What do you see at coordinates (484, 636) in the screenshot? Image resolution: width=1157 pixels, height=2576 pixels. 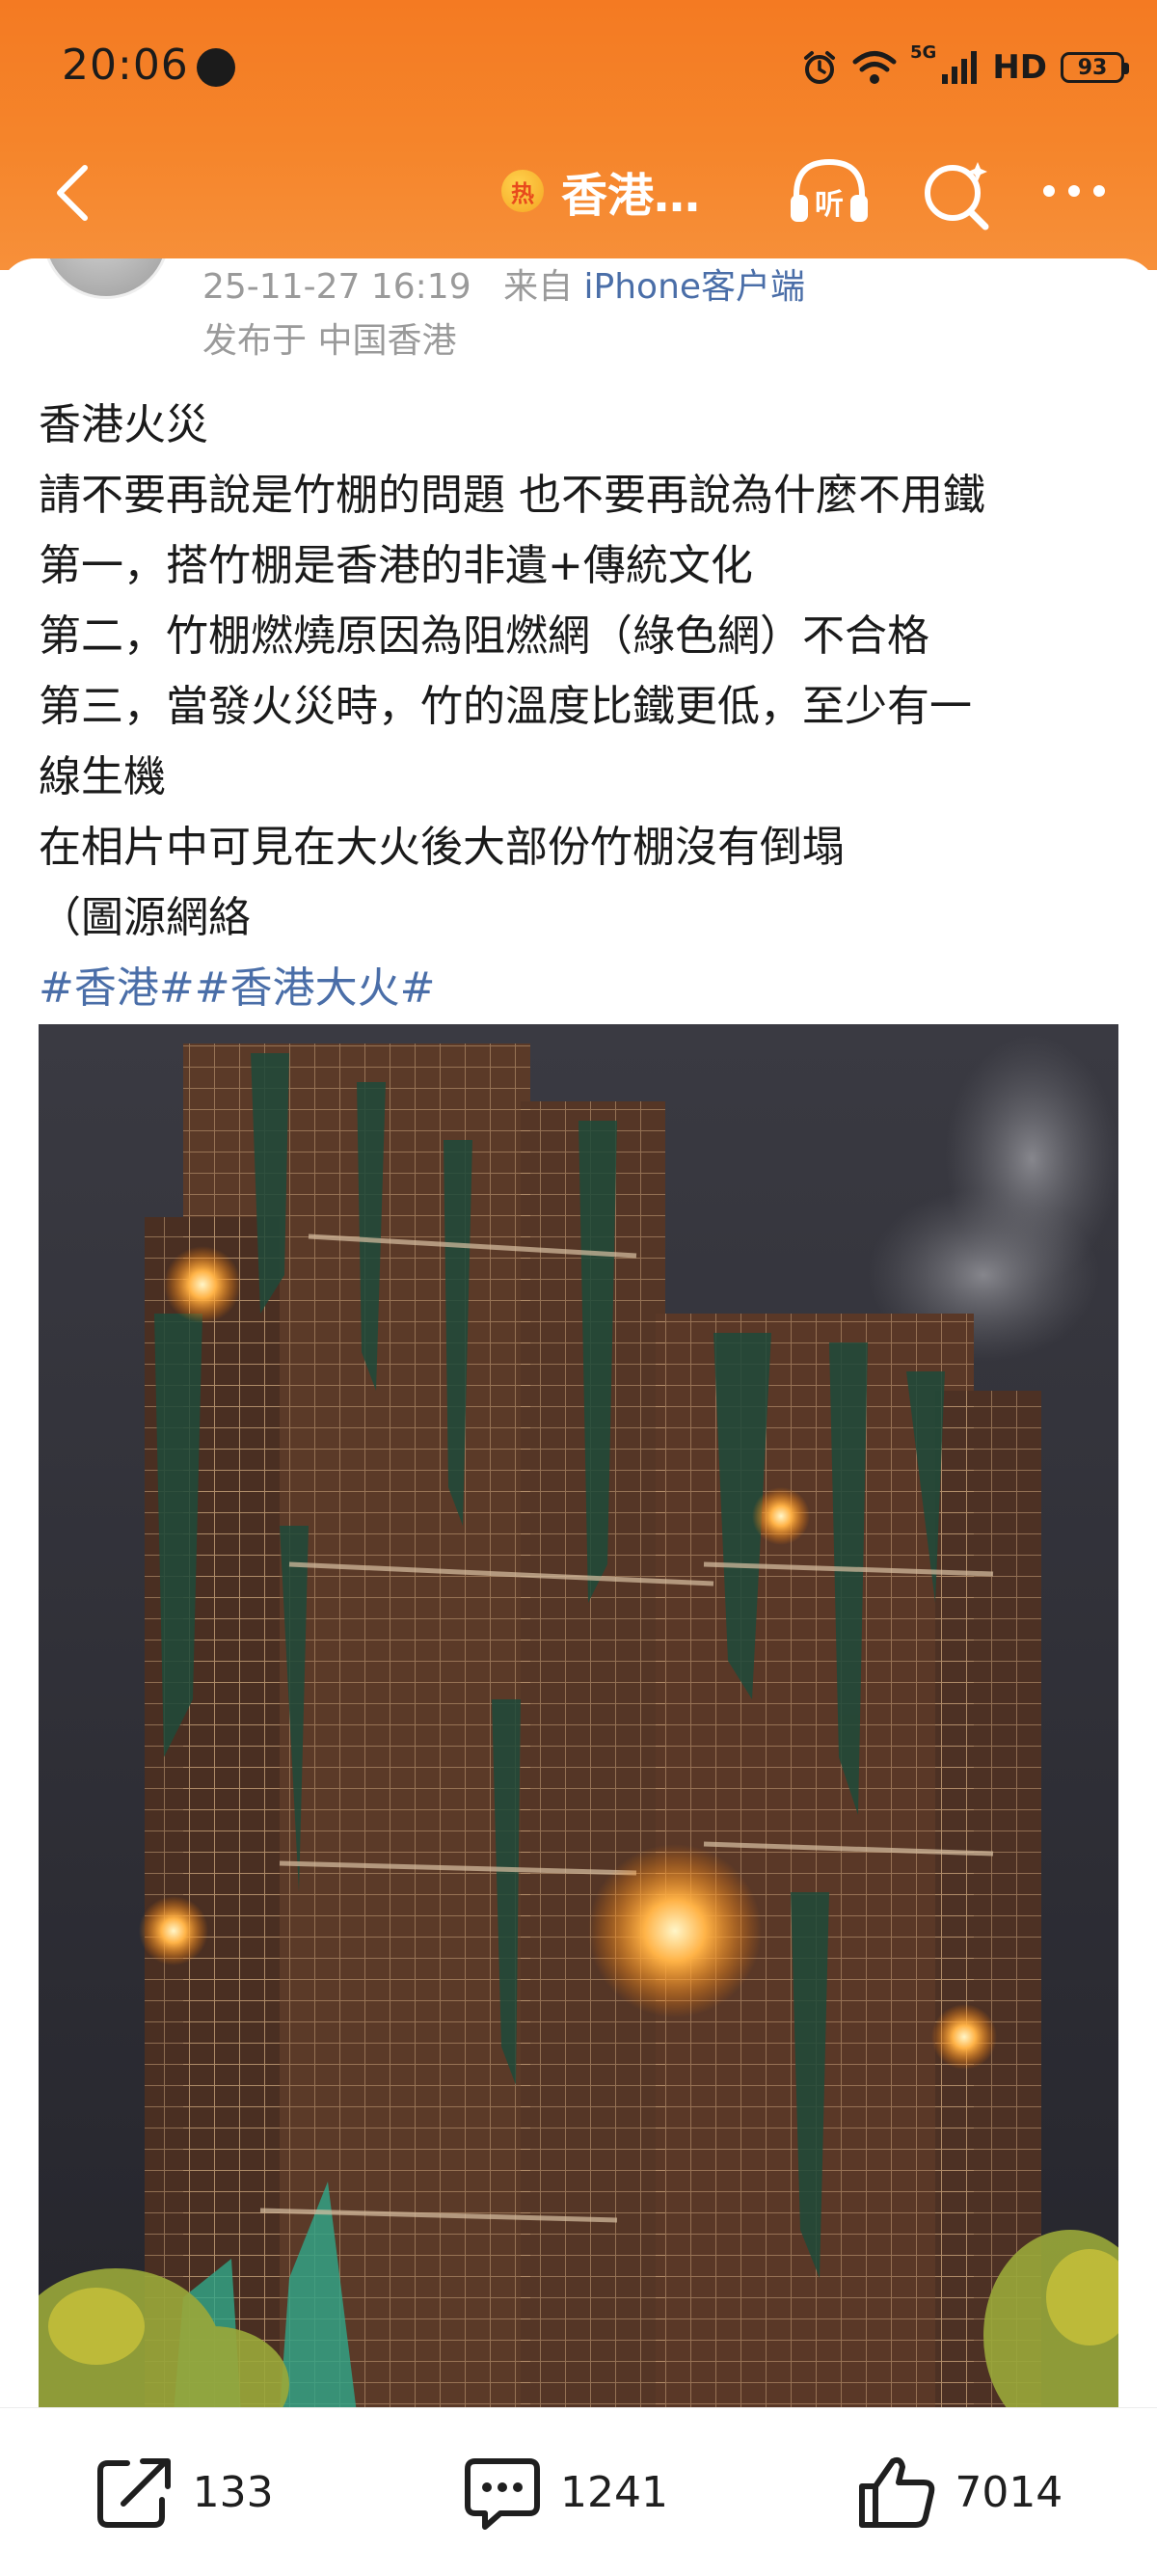 I see `post-line: 第二，竹棚燃燒原因為阻燃網（綠色網）不合格` at bounding box center [484, 636].